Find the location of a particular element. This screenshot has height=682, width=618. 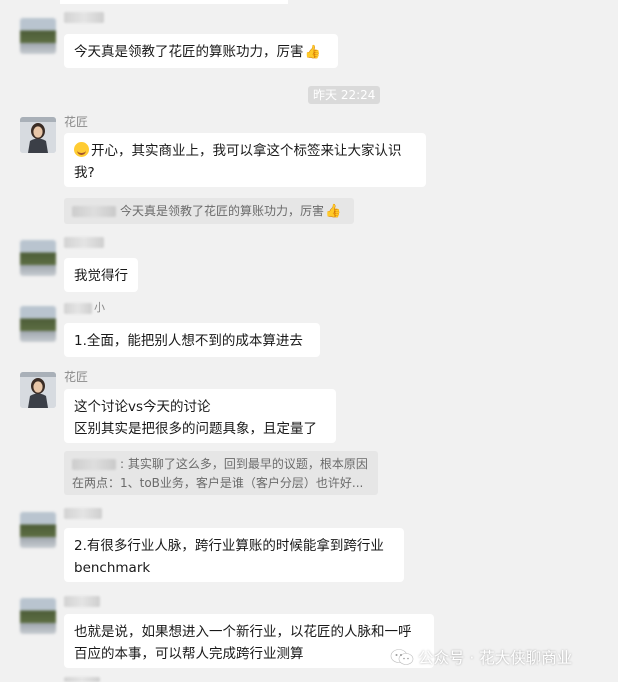

message-bubble: 2.有很多行业人脉，跨行业算账的时候能拿到跨行业 benchmark is located at coordinates (234, 555).